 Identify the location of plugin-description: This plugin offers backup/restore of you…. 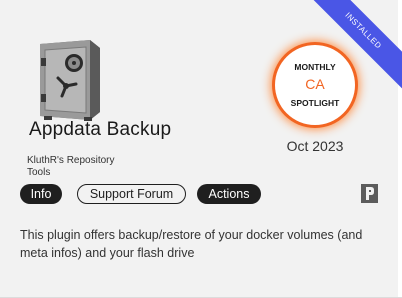
(191, 244).